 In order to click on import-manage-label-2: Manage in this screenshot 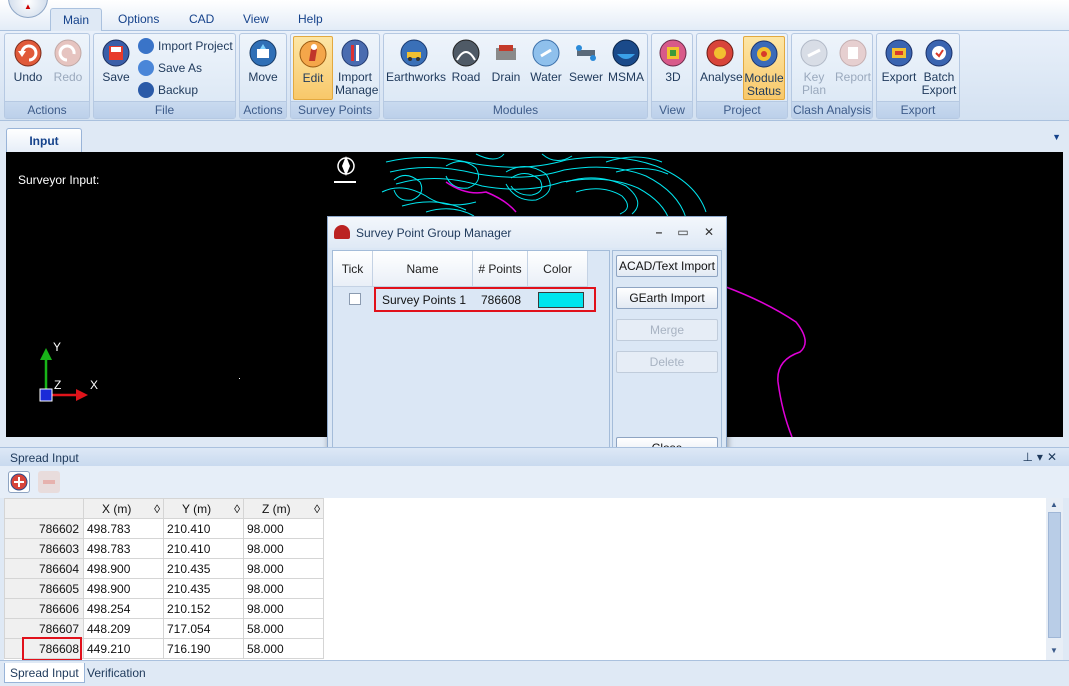, I will do `click(357, 90)`.